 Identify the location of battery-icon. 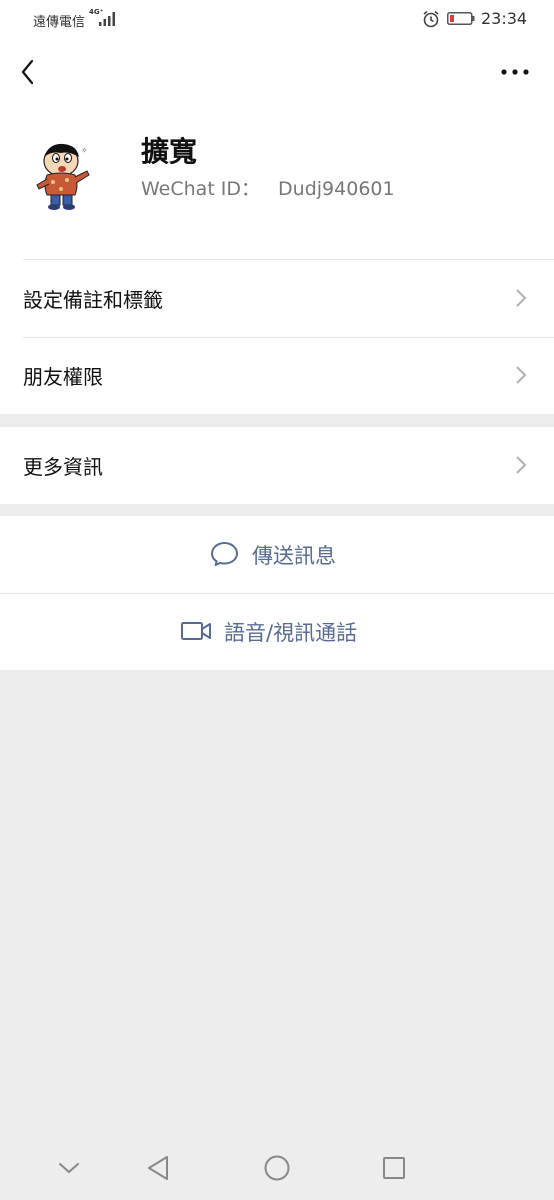
(461, 18).